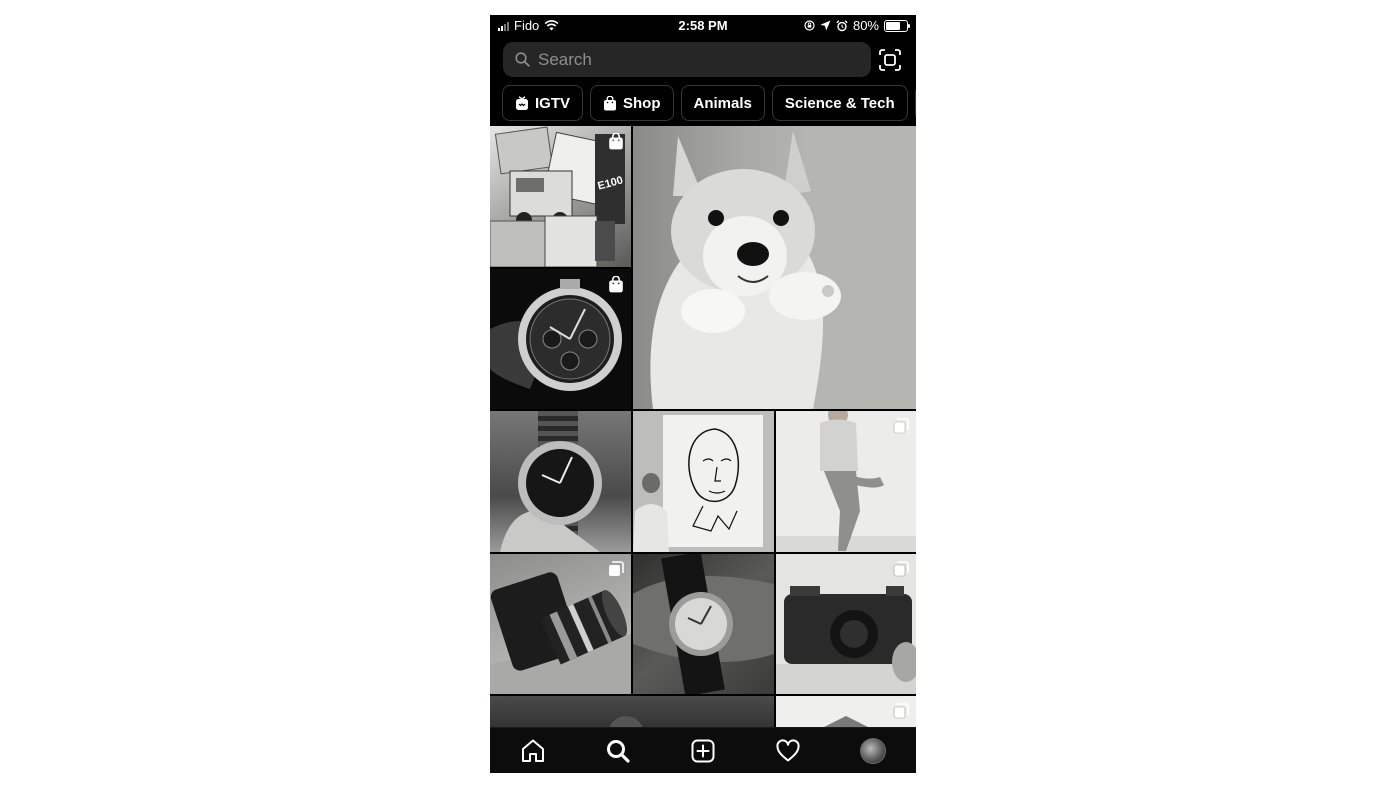 Image resolution: width=1400 pixels, height=789 pixels. I want to click on tab-profile, so click(873, 751).